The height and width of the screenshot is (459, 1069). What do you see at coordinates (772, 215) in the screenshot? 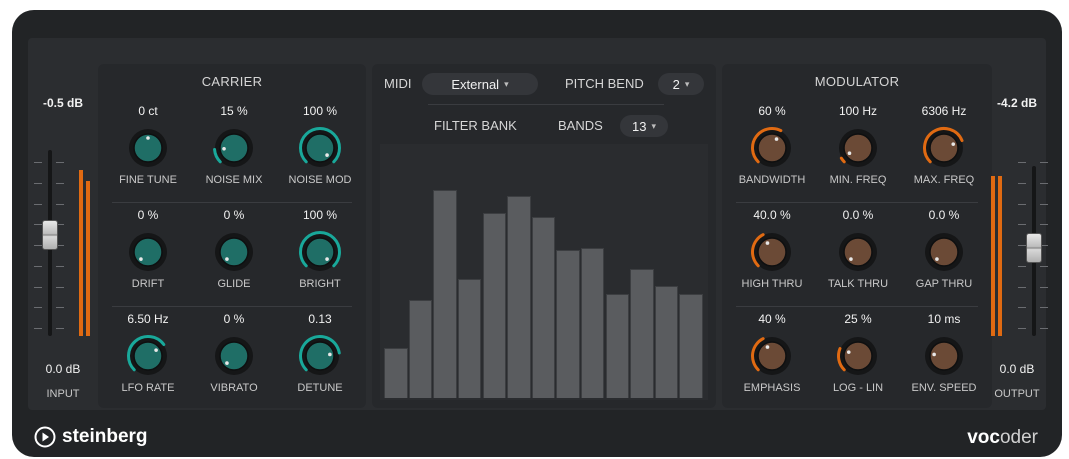
I see `high-thru-value: 40.0 %` at bounding box center [772, 215].